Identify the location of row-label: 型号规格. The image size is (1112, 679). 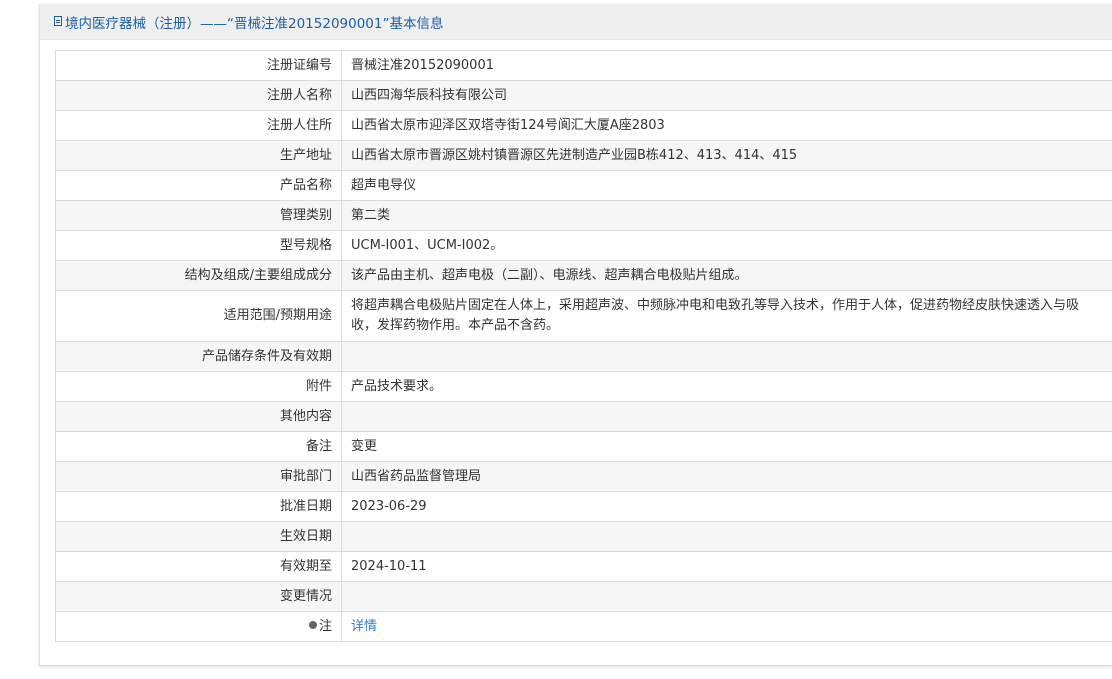
(198, 245).